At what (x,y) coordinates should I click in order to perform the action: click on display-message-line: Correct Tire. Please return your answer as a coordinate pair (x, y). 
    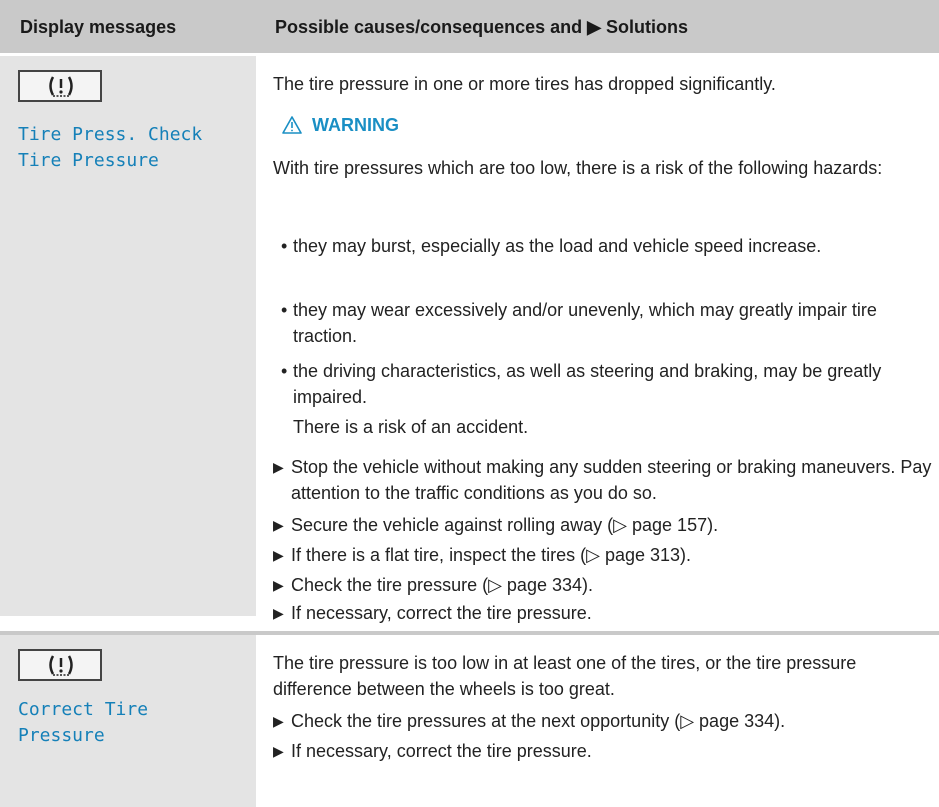
    Looking at the image, I should click on (83, 709).